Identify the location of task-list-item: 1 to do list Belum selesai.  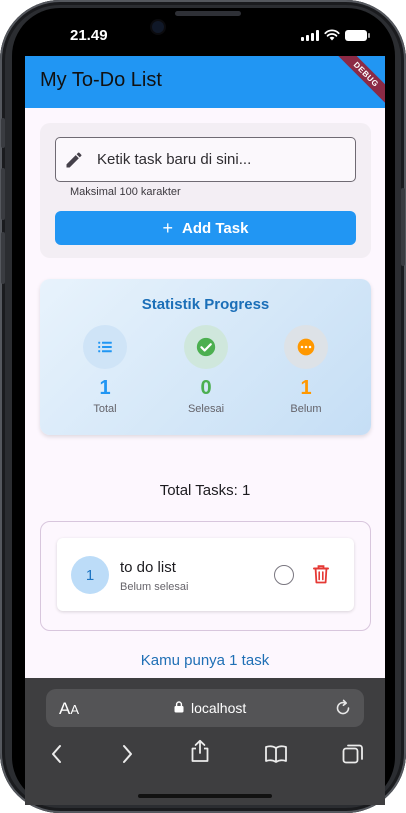
(205, 574).